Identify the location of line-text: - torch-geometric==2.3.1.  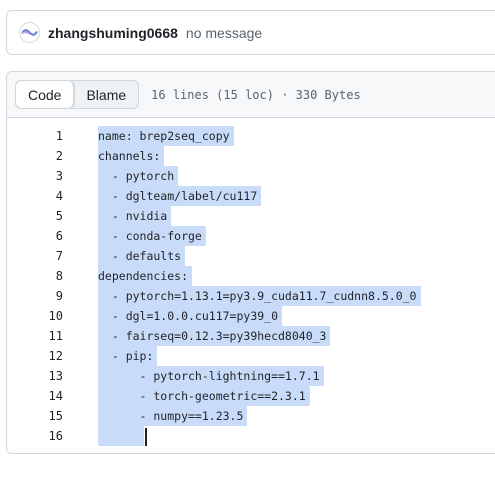
(204, 396).